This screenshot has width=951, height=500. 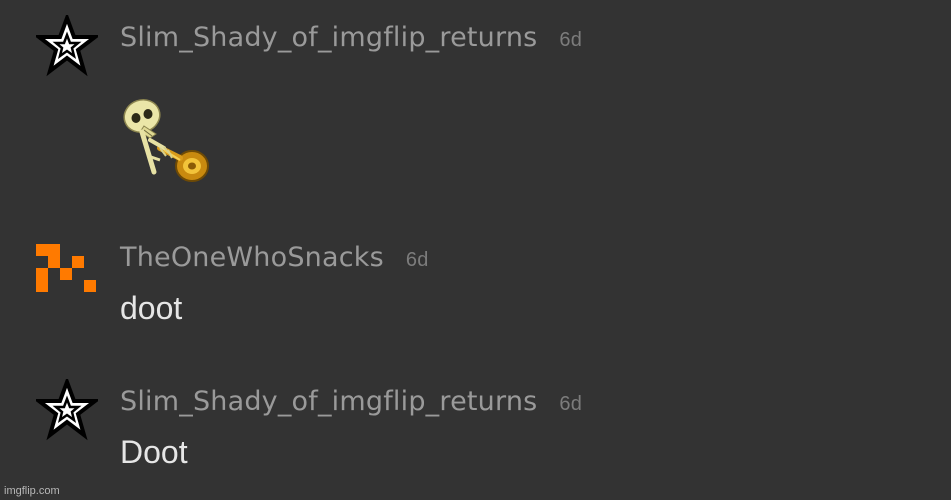 I want to click on watermark: imgflip.com, so click(x=32, y=491).